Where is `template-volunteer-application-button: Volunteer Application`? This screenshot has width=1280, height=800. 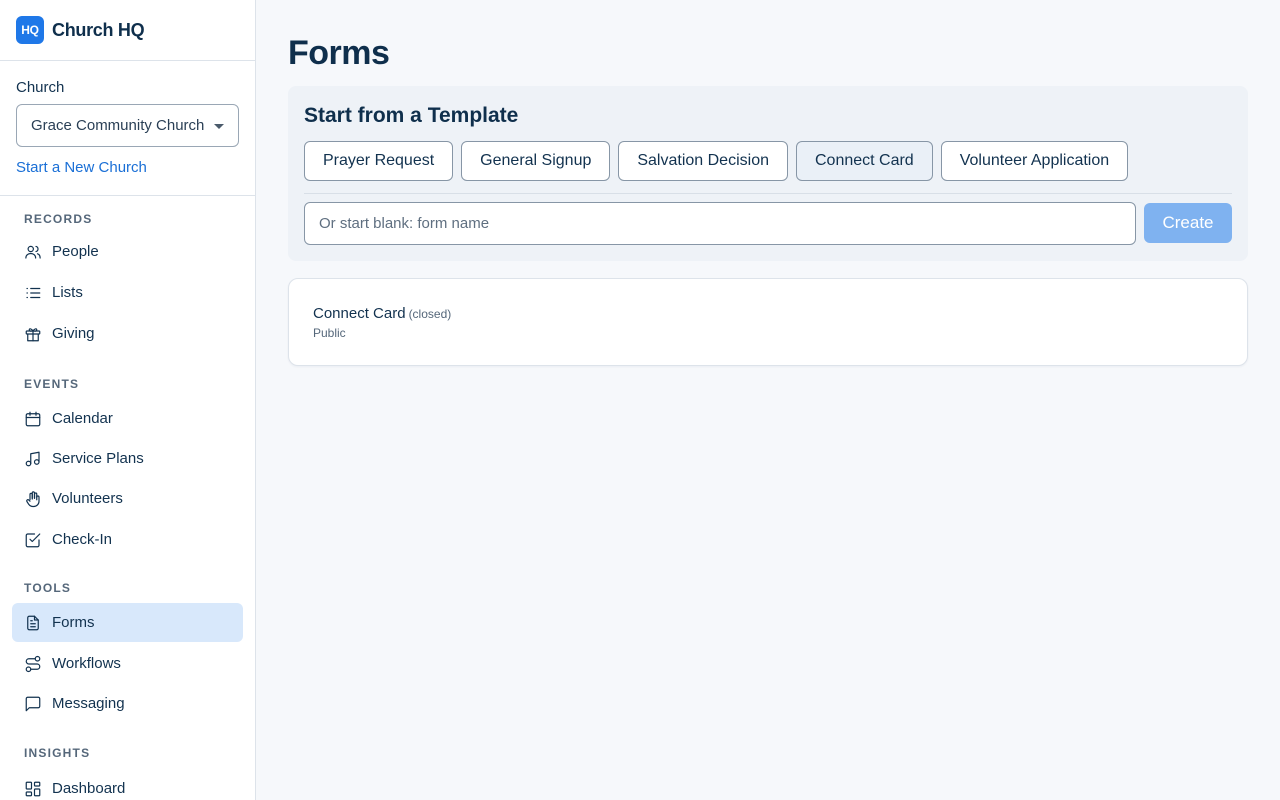 template-volunteer-application-button: Volunteer Application is located at coordinates (1034, 161).